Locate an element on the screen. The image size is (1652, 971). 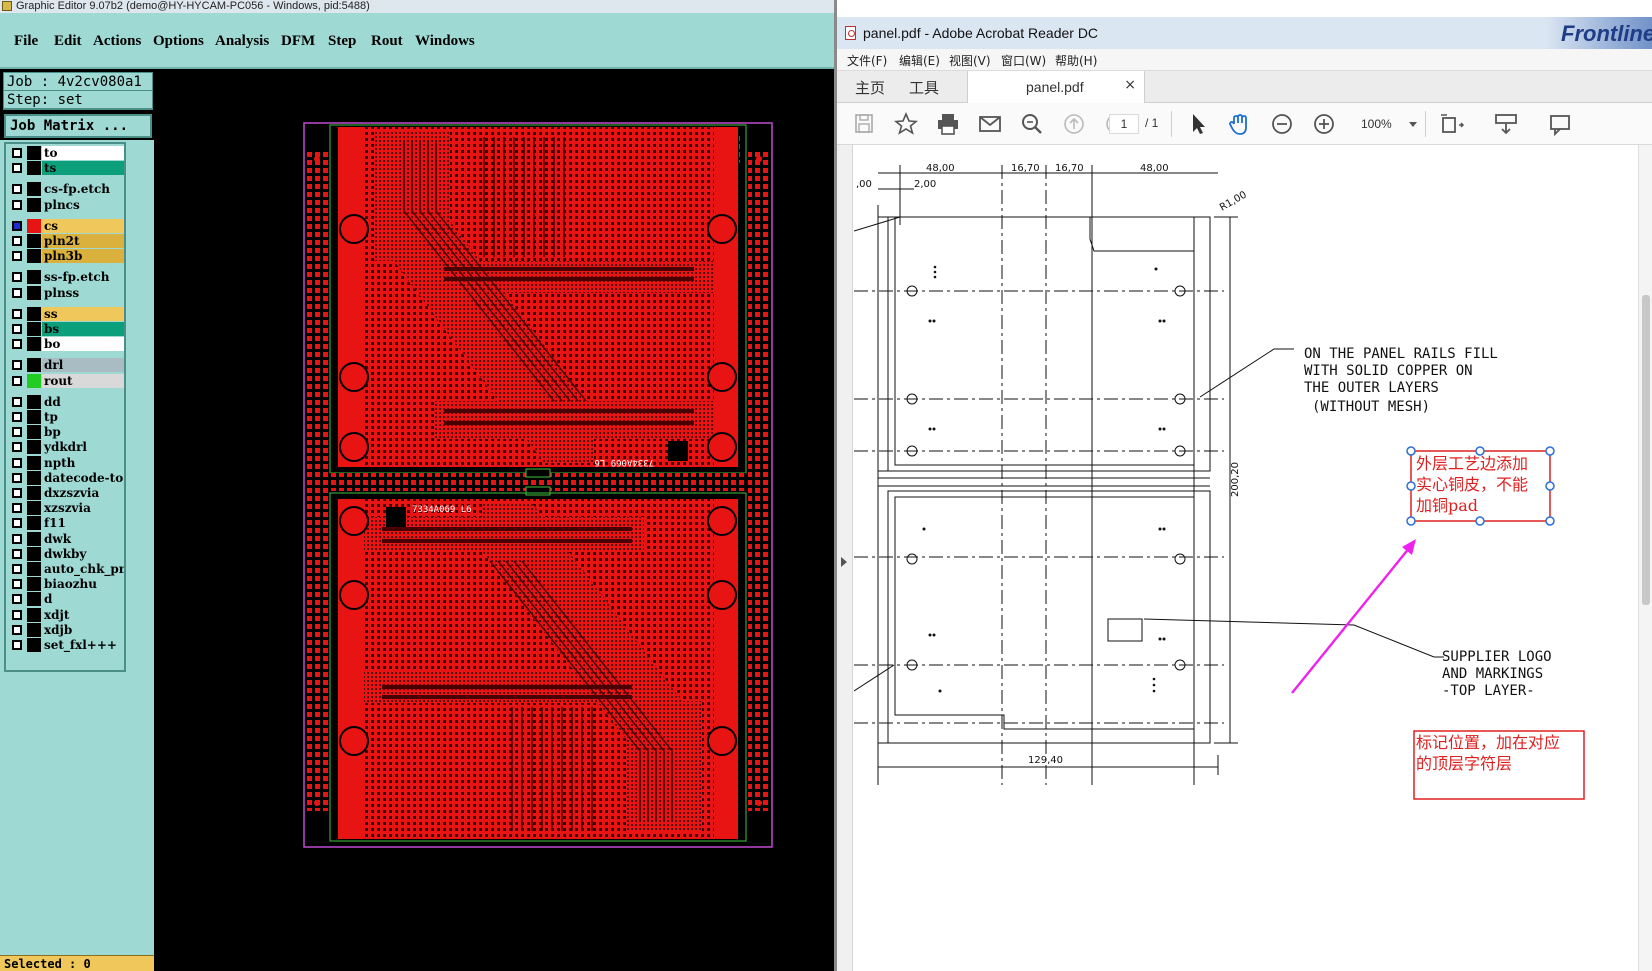
layer-row: to is located at coordinates (66, 153).